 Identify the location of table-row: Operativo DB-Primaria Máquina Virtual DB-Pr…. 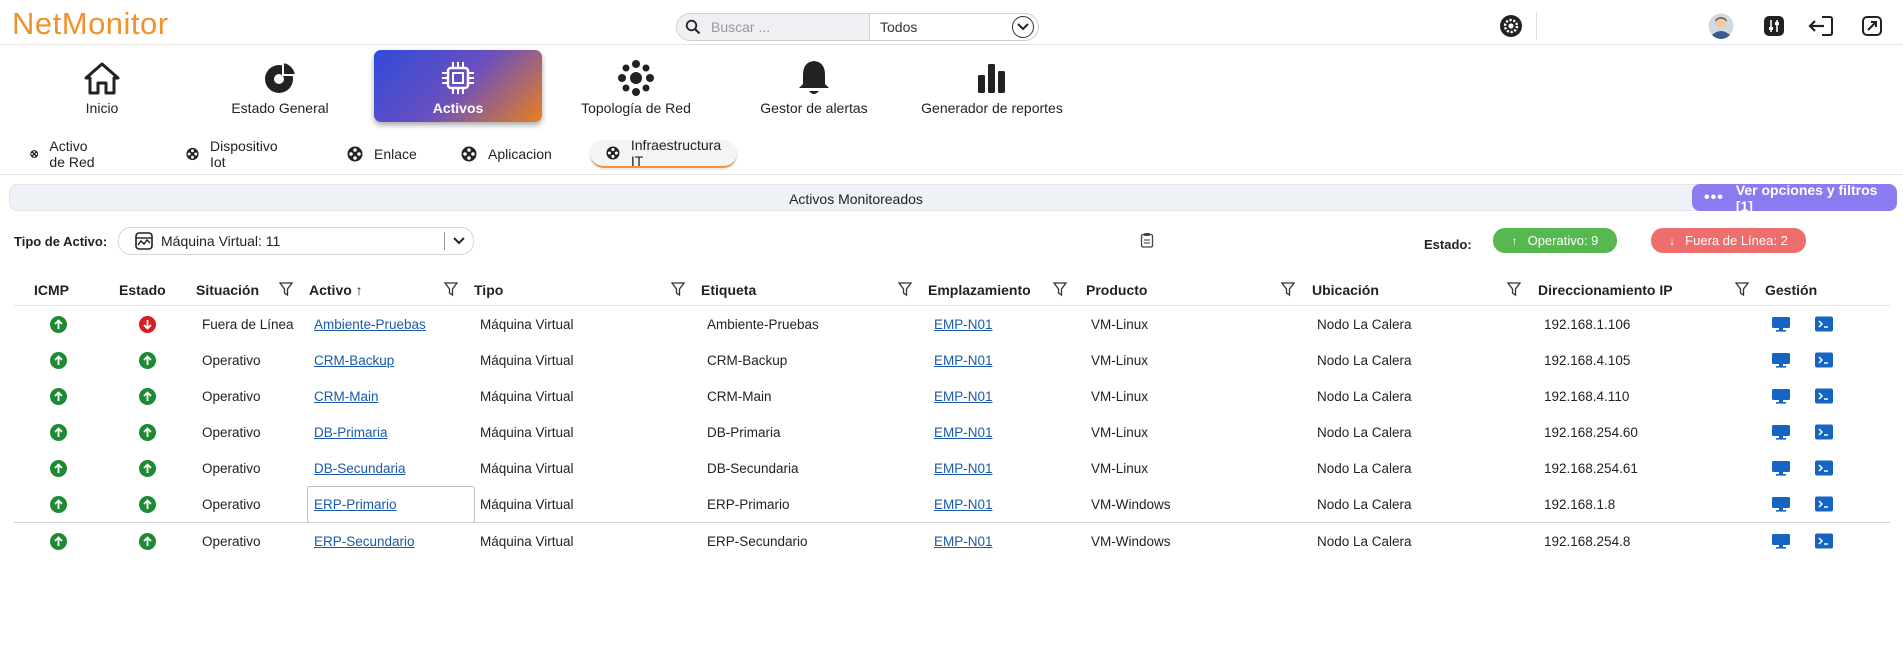
(952, 432).